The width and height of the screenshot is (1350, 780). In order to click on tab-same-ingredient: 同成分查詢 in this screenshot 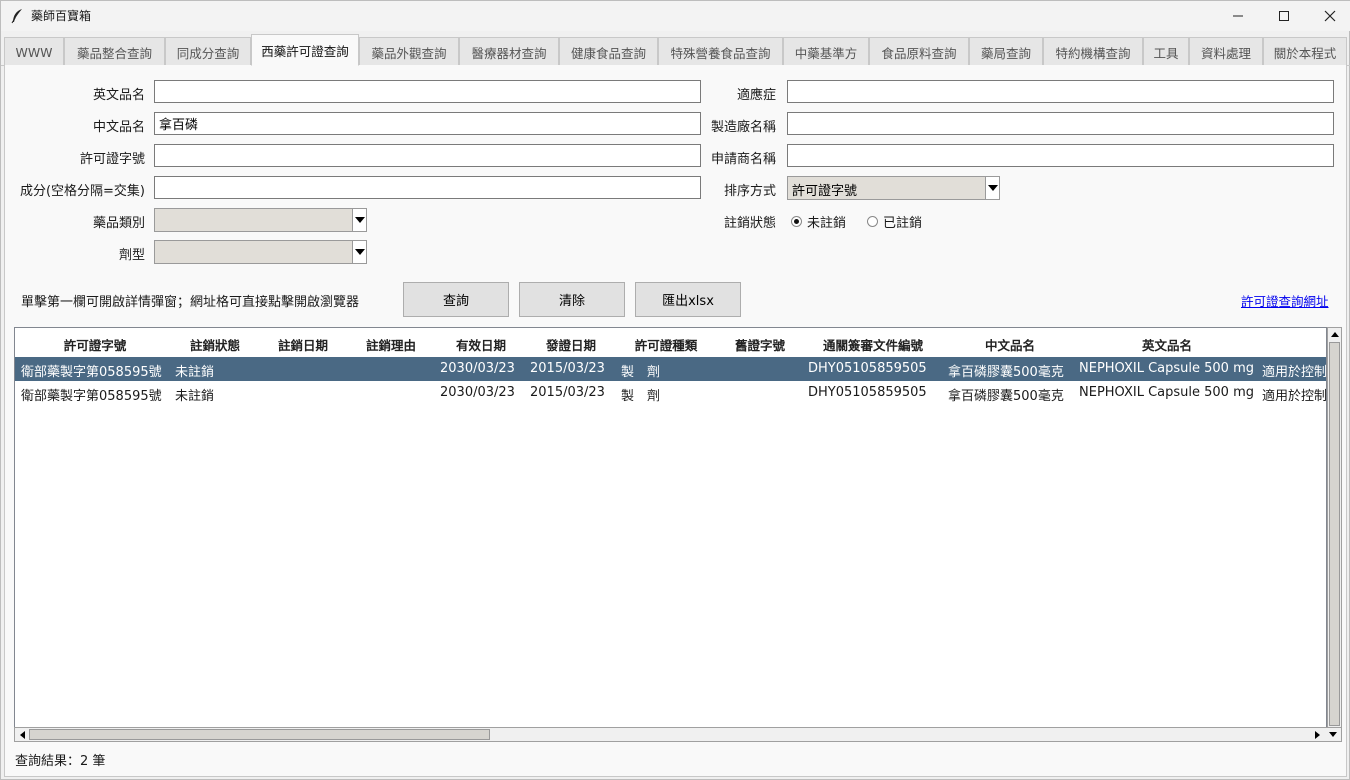, I will do `click(208, 51)`.